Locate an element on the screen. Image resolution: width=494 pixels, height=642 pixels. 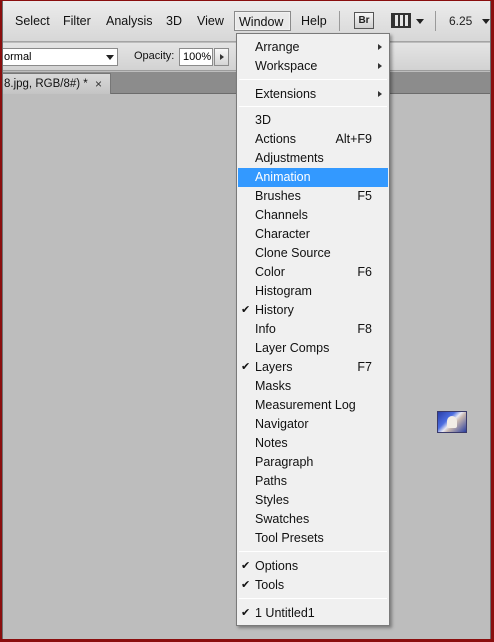
menu-item-workspace: Workspace is located at coordinates (313, 66).